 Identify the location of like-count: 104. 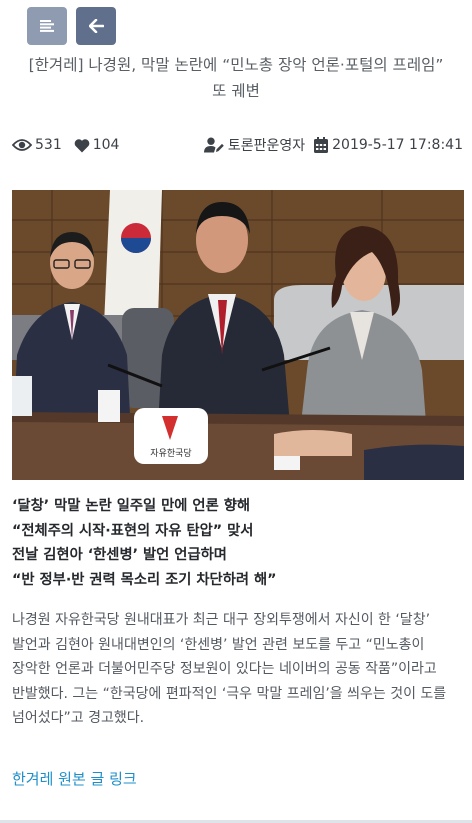
(97, 145).